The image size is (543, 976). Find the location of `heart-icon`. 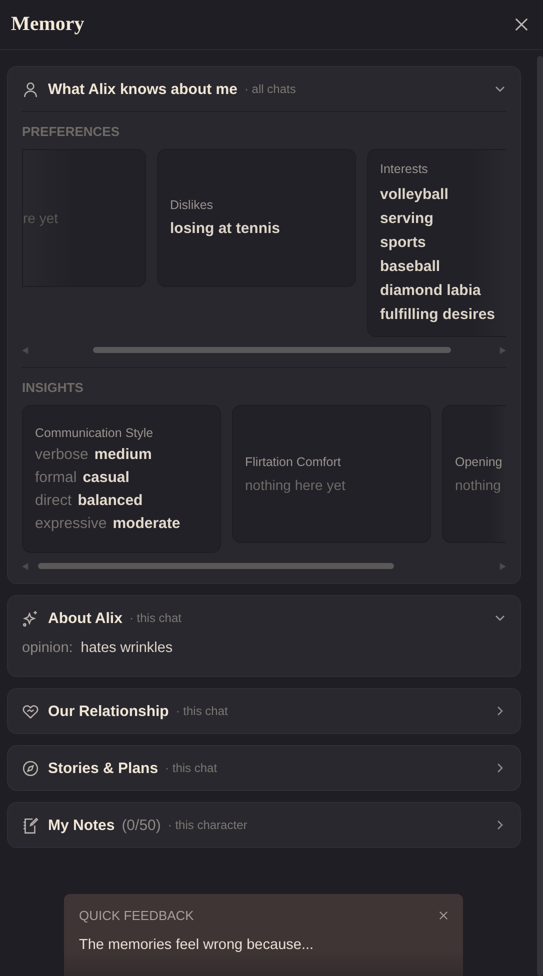

heart-icon is located at coordinates (30, 711).